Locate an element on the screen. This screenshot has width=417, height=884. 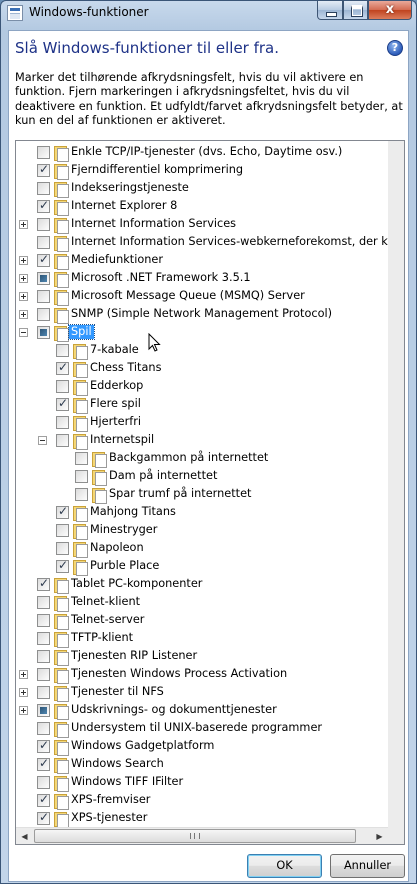
feature-row: Backgammon på internettet is located at coordinates (202, 458).